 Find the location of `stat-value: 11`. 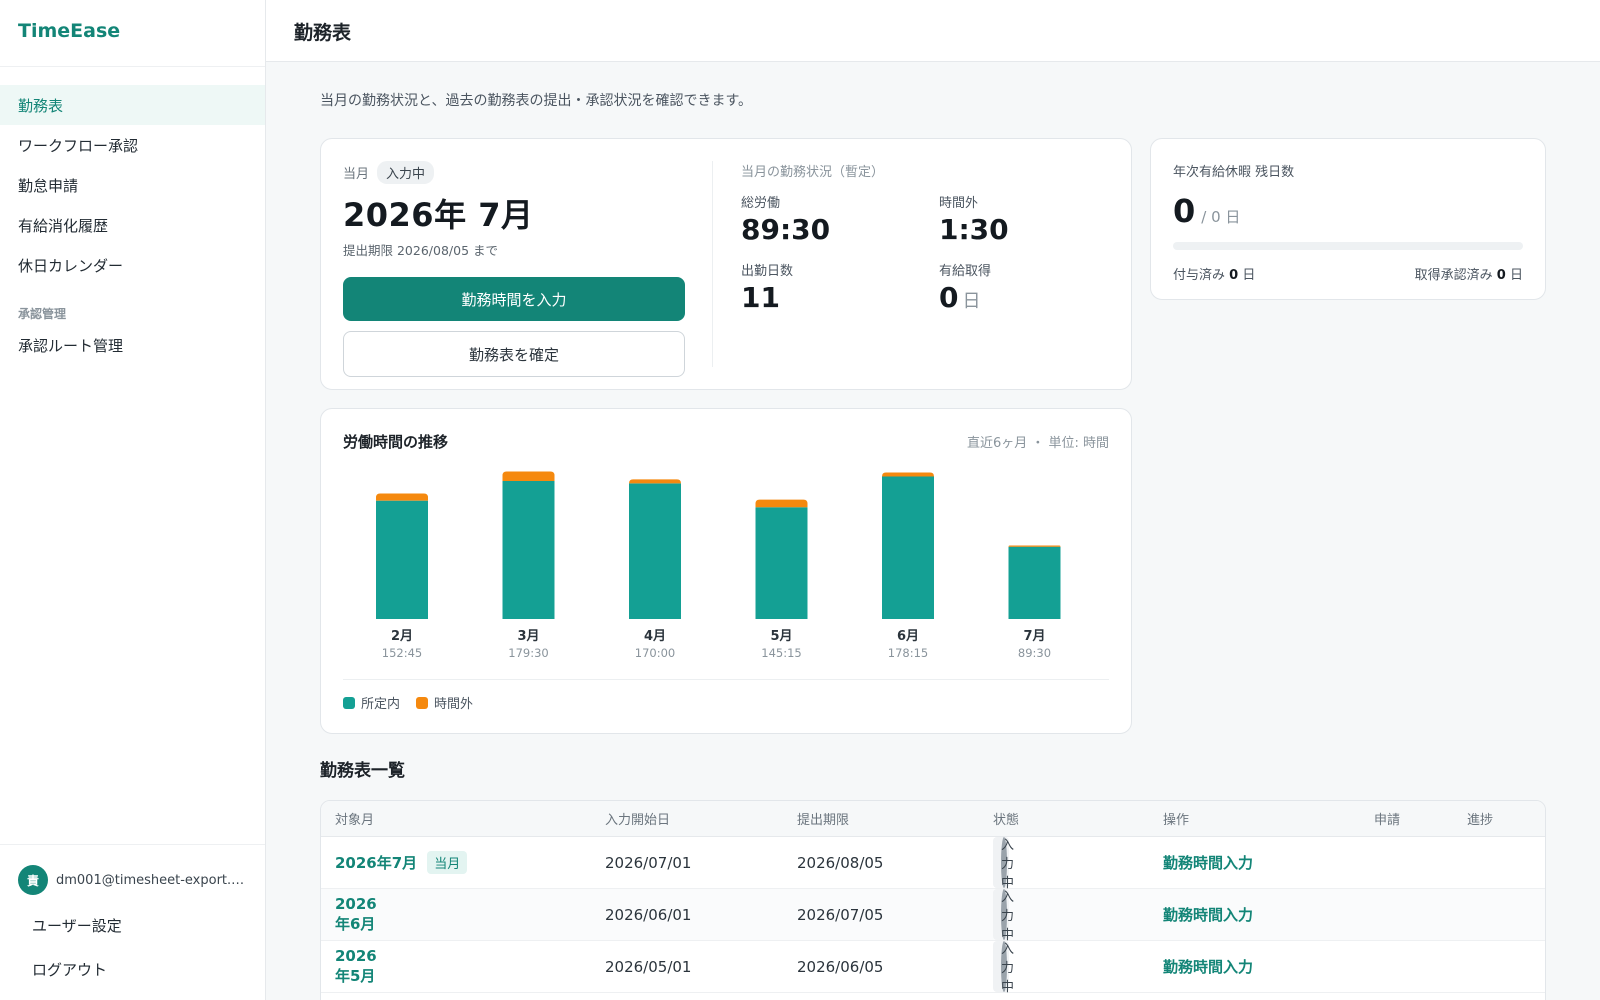

stat-value: 11 is located at coordinates (760, 297).